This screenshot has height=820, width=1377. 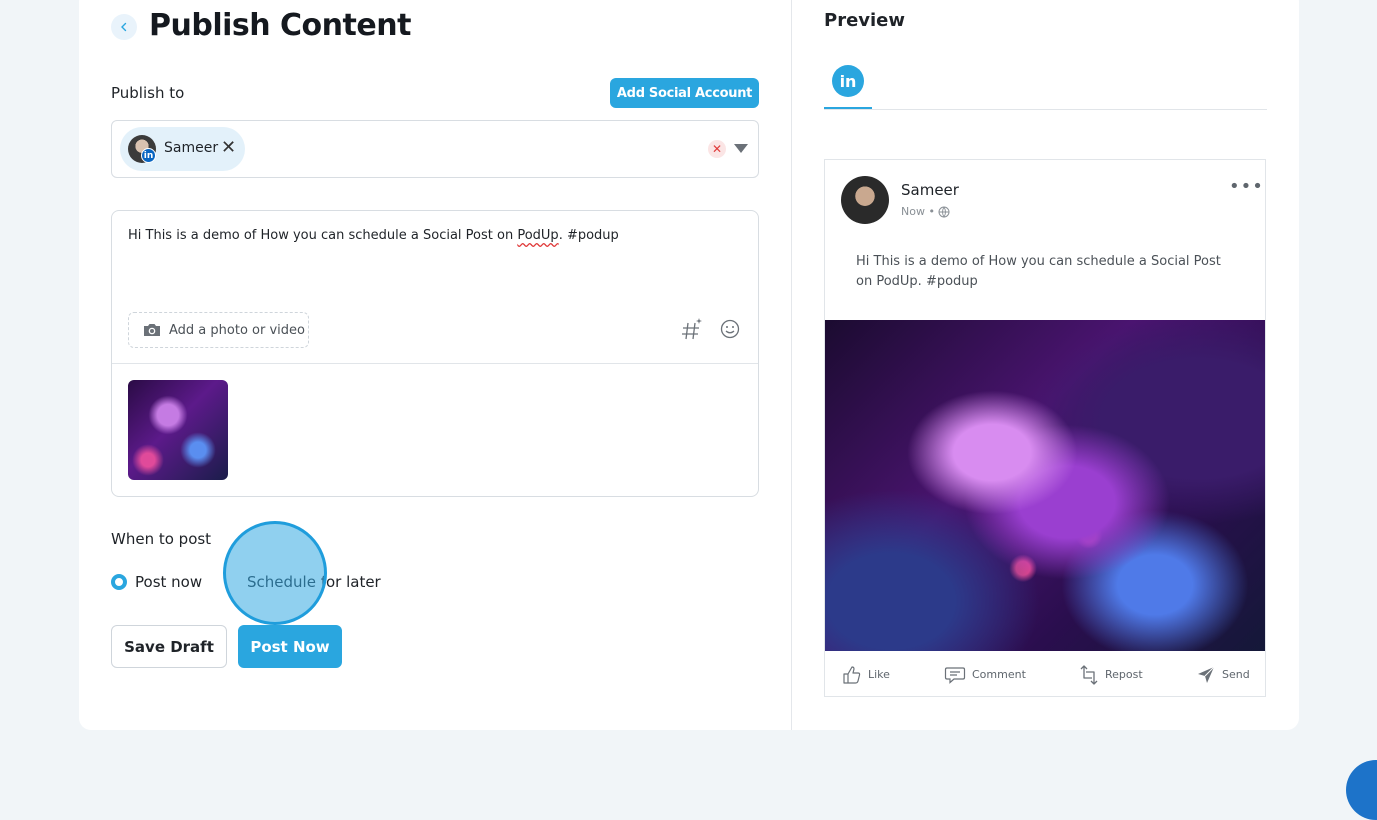 I want to click on add-media-label: Add a photo or video, so click(x=237, y=330).